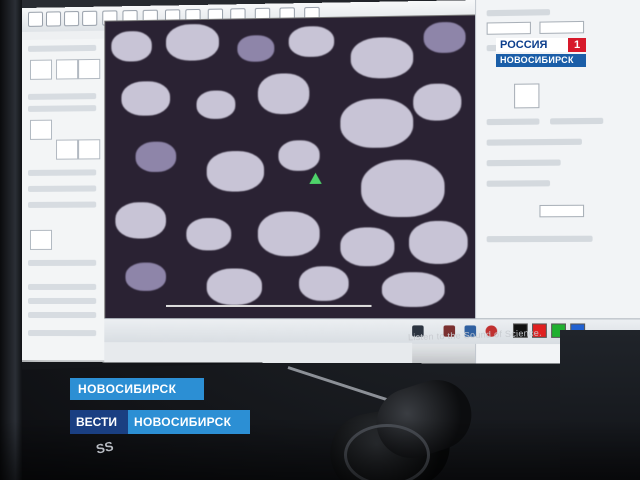  I want to click on location-text: НОВОСИБИРСК, so click(127, 389).